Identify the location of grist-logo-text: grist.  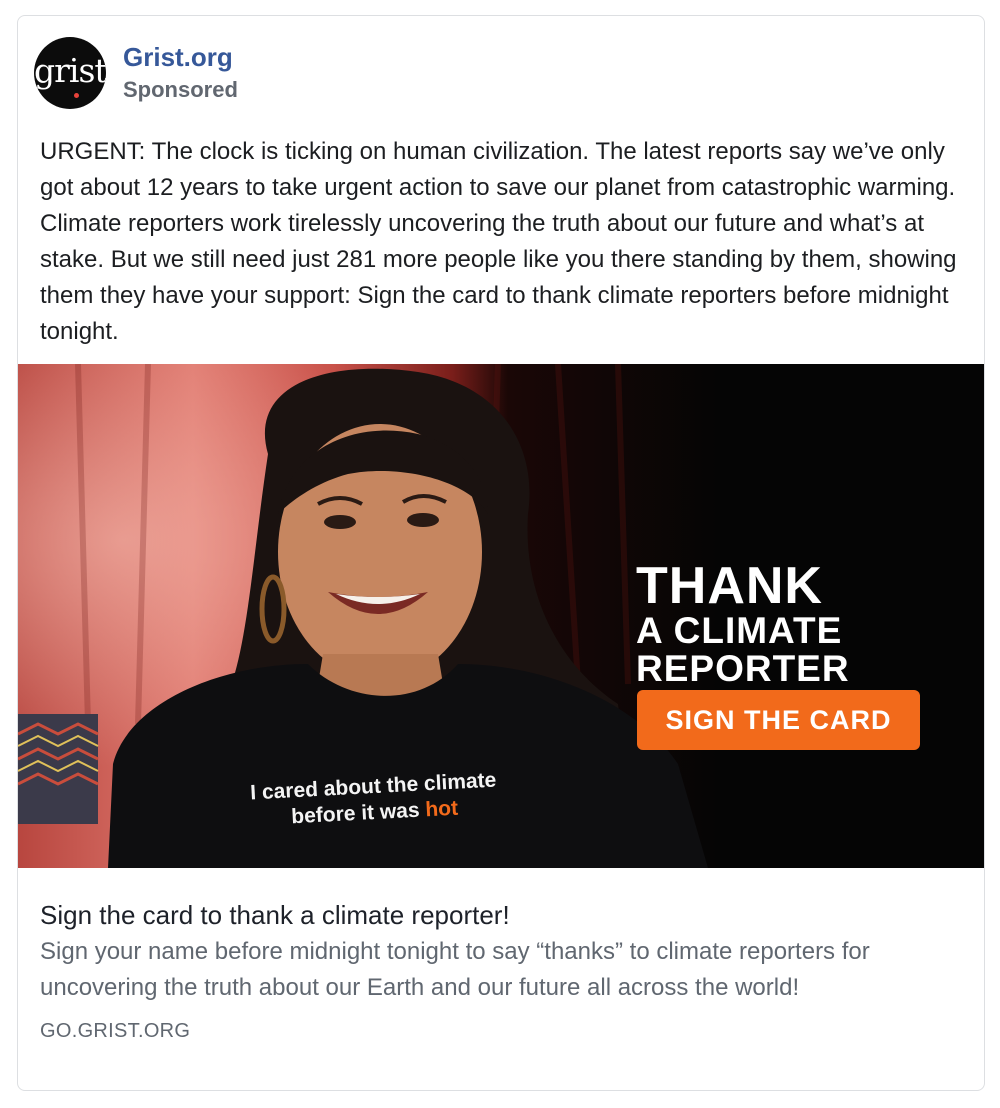
(70, 70).